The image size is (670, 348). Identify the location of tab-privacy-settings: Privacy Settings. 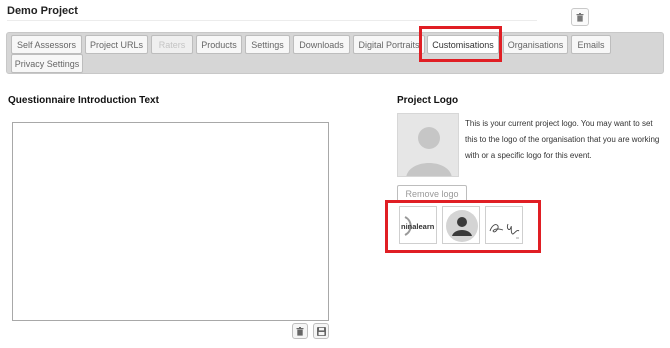
(47, 63).